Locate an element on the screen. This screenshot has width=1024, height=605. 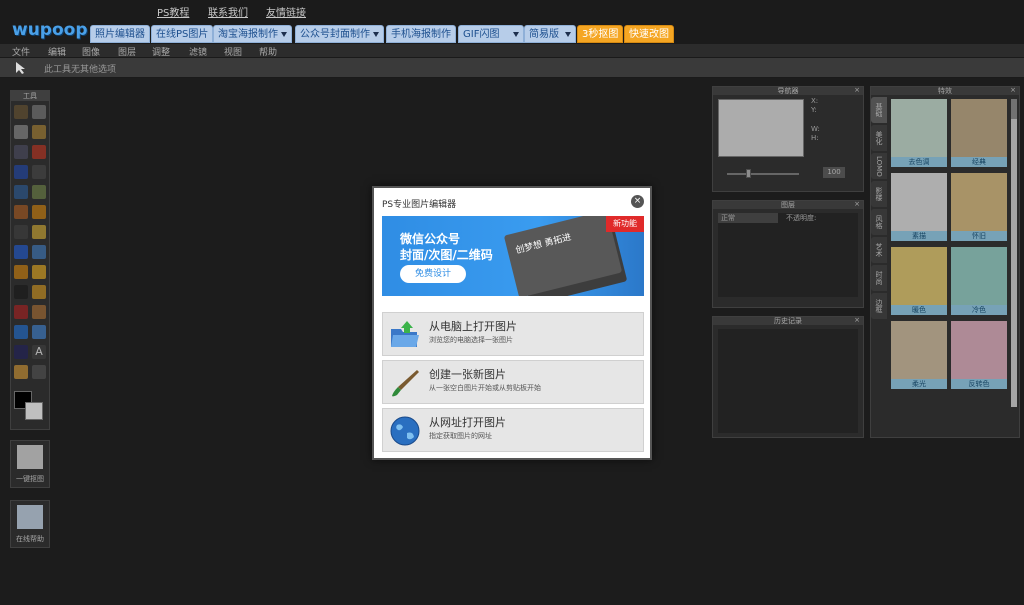
tab-label: 淘宝海报制作 is located at coordinates (248, 34).